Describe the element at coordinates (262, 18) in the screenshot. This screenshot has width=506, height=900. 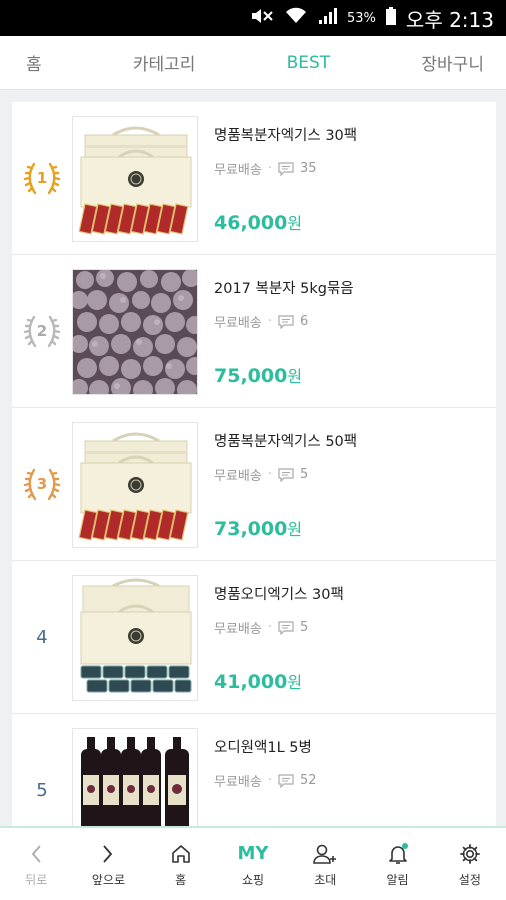
I see `mute-icon` at that location.